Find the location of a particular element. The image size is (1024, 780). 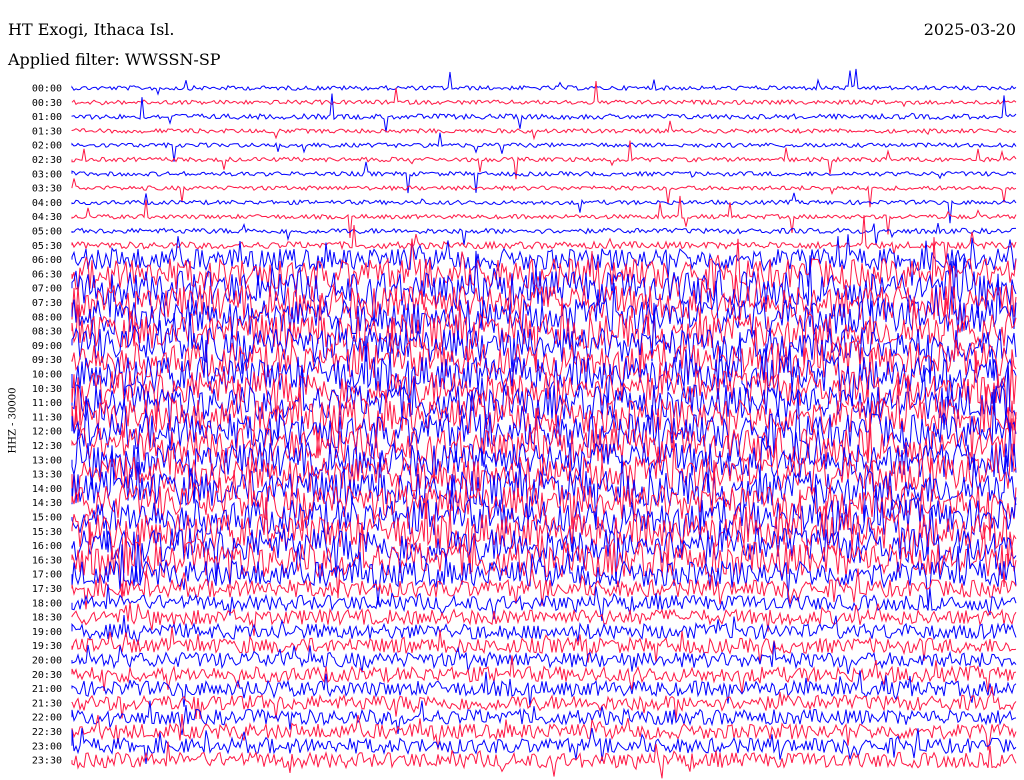

tick-label-0400: 04:00 is located at coordinates (47, 203).